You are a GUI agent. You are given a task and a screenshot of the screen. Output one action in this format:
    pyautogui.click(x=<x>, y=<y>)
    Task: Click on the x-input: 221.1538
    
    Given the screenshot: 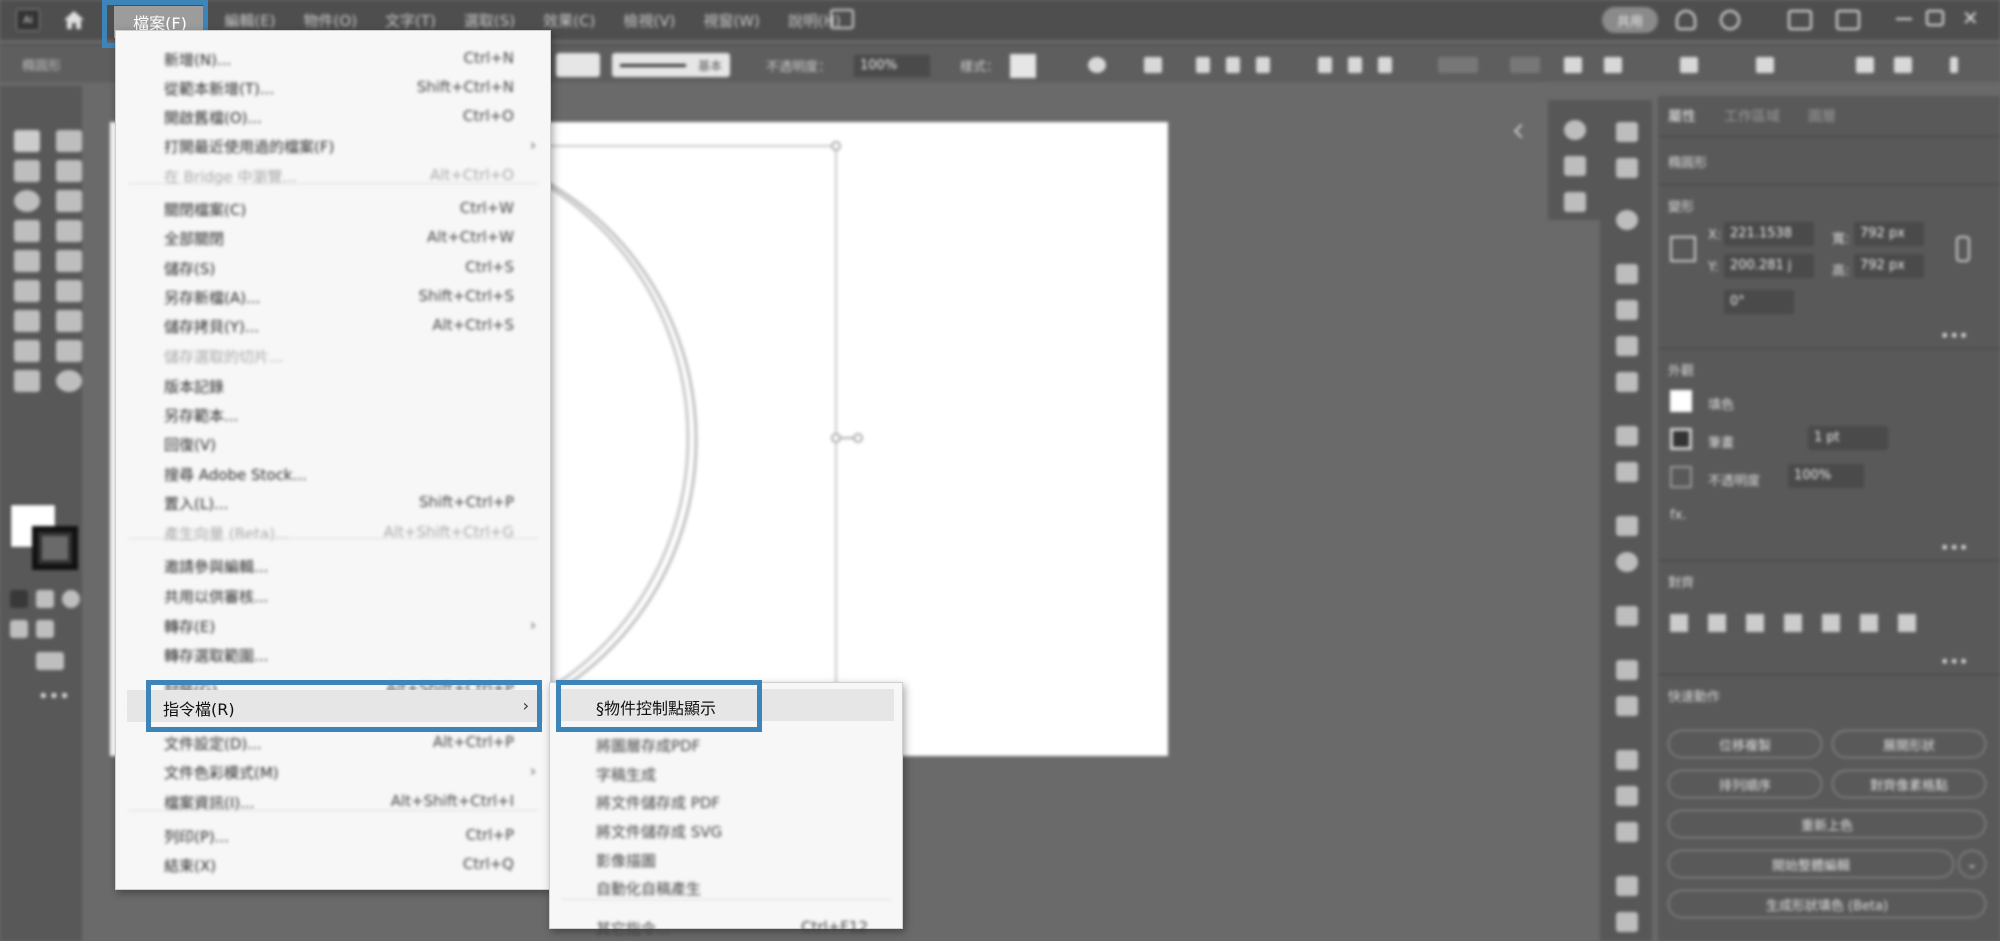 What is the action you would take?
    pyautogui.click(x=1769, y=234)
    